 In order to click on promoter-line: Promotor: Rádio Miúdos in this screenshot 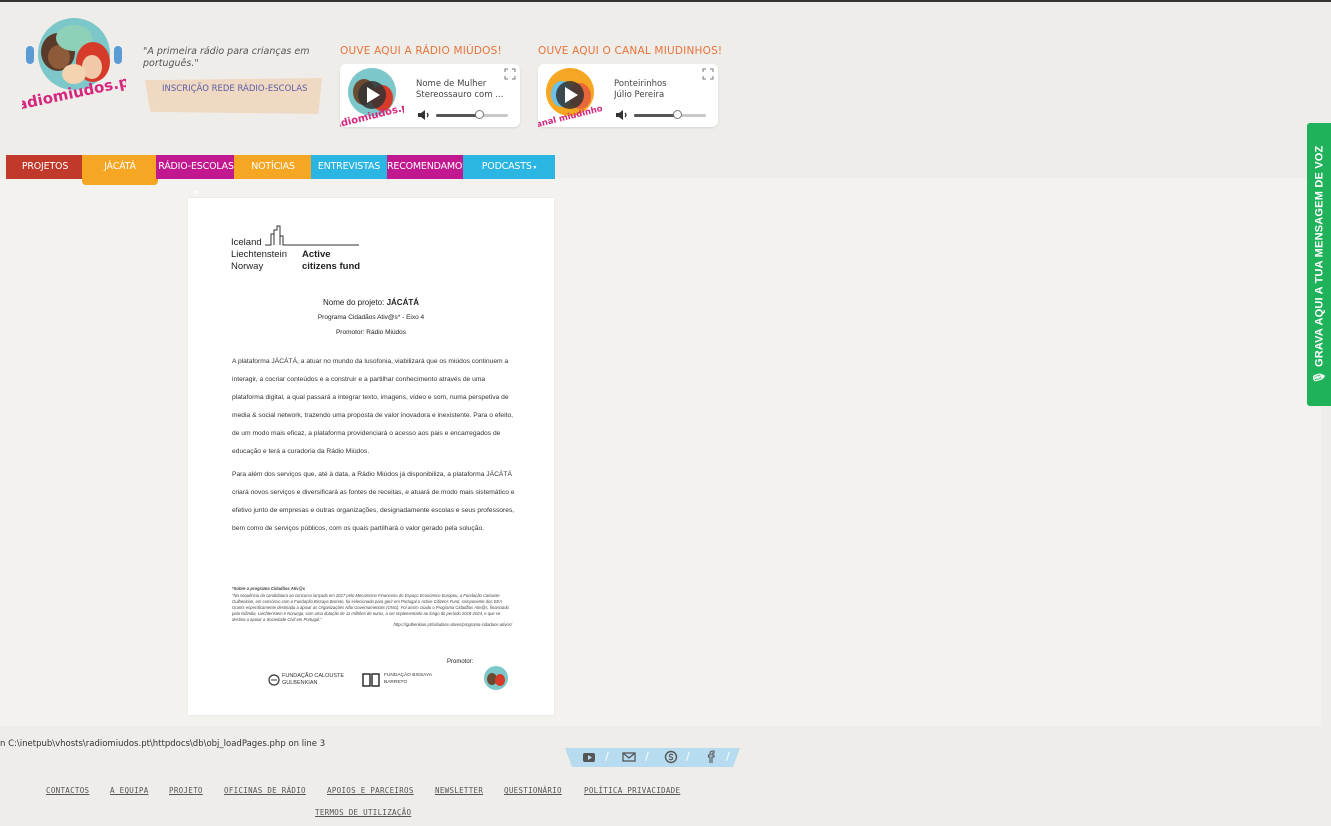, I will do `click(371, 332)`.